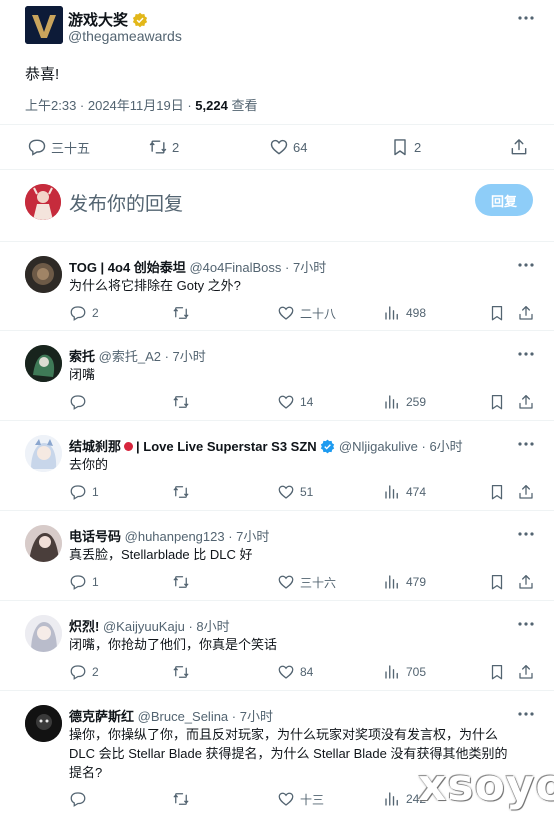  I want to click on author-name: TOG | 4o4 创始泰坦, so click(127, 267).